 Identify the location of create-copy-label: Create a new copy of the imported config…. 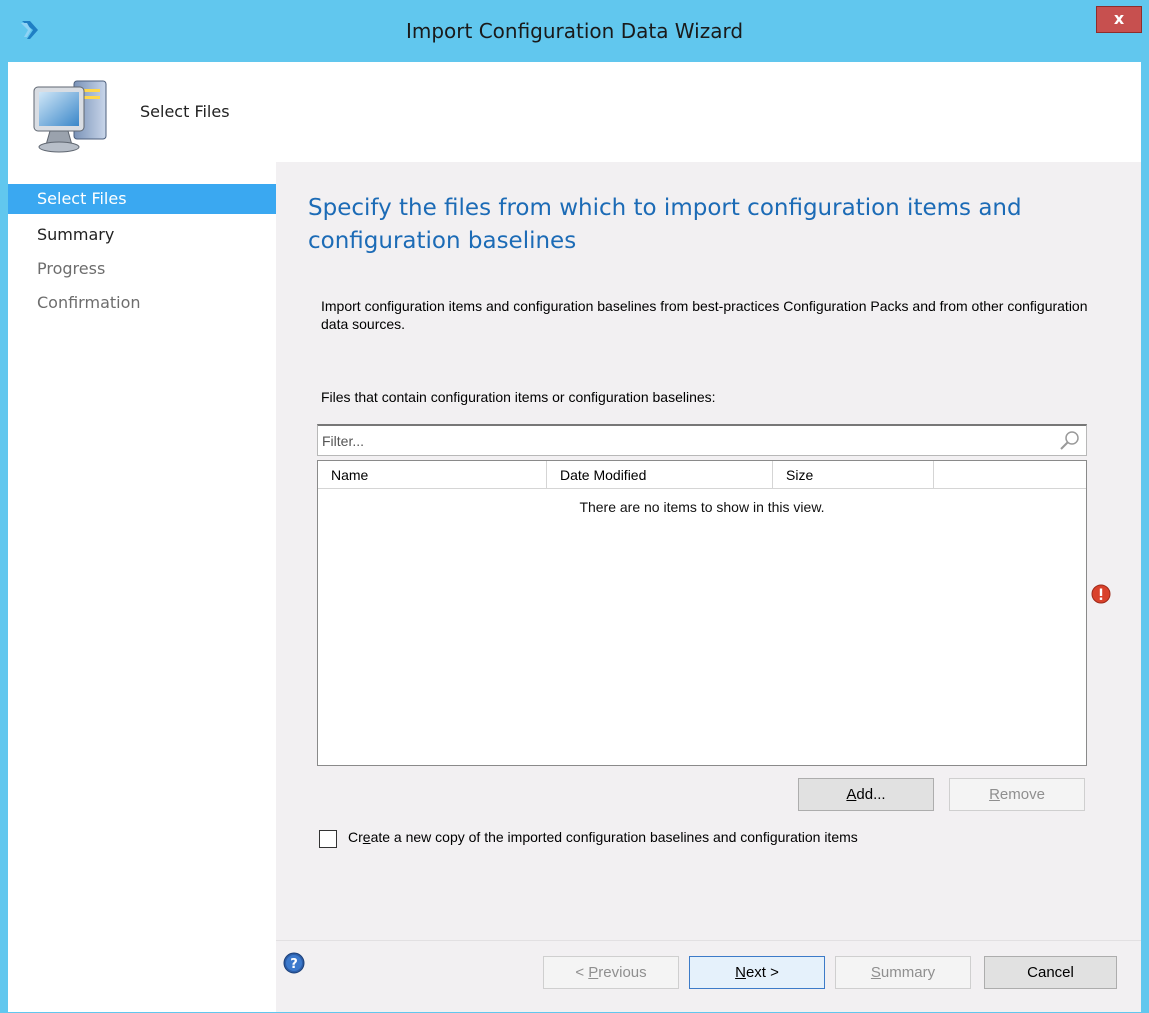
(603, 837).